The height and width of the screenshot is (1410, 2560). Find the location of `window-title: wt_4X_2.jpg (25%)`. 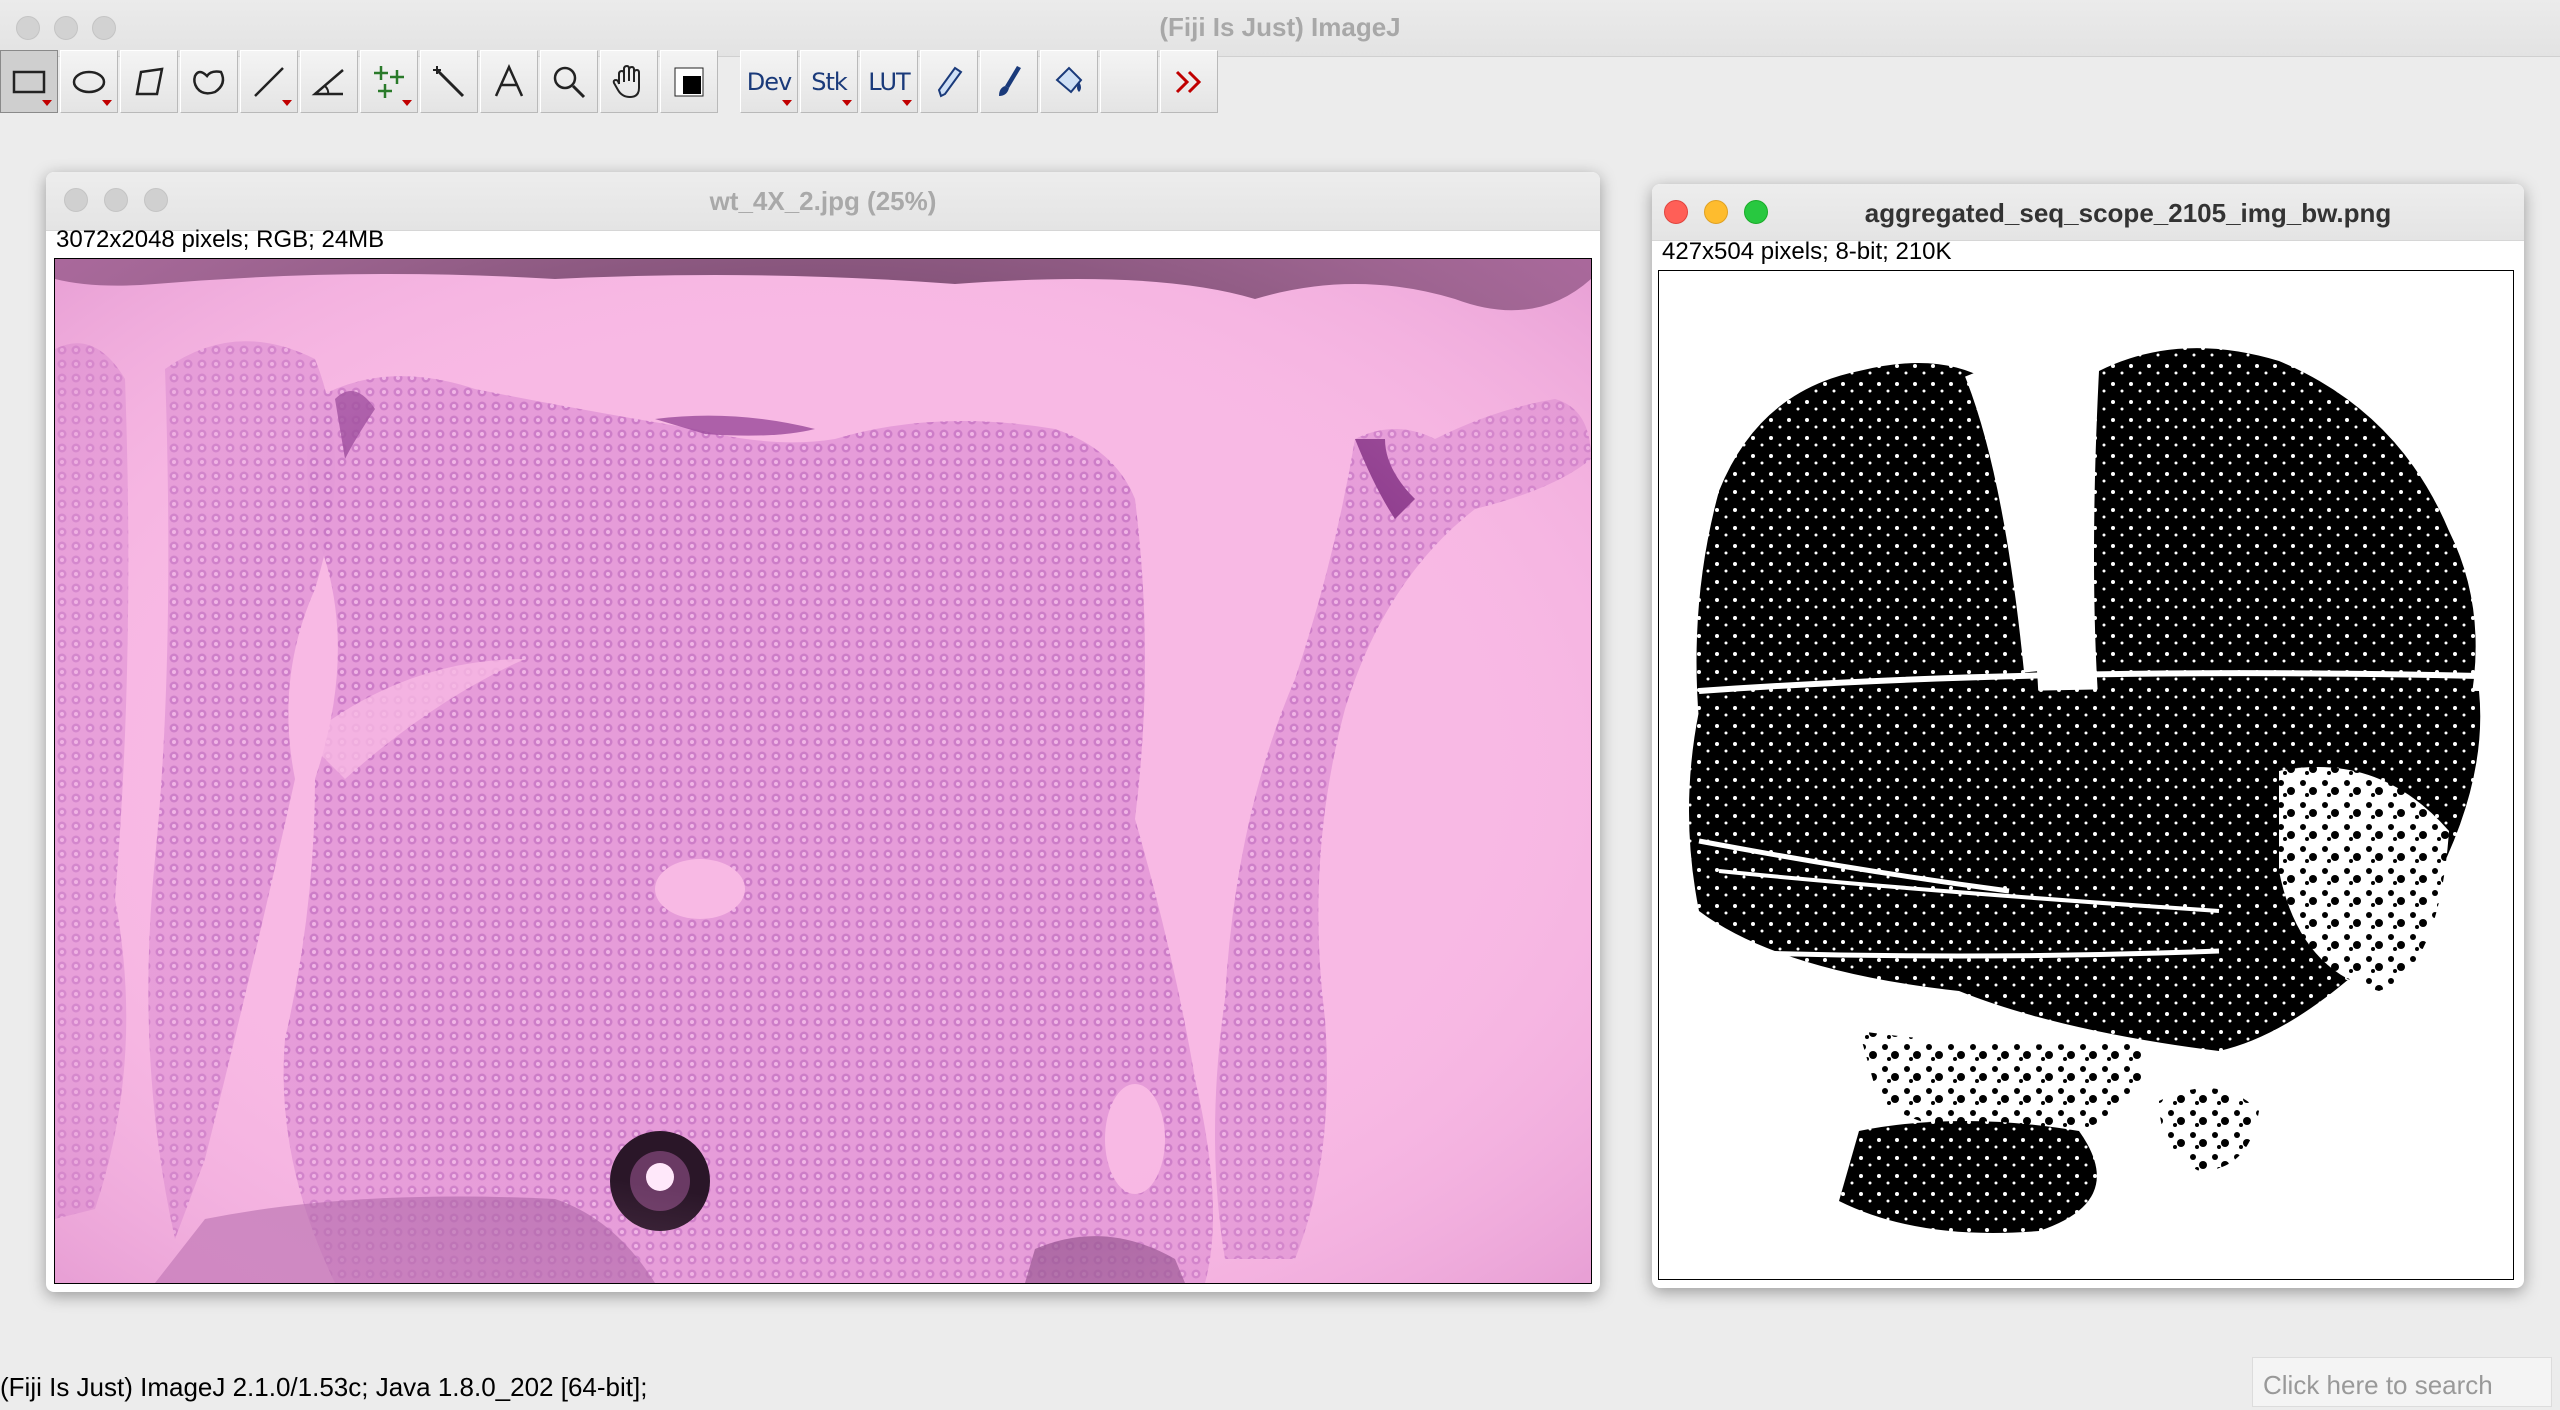

window-title: wt_4X_2.jpg (25%) is located at coordinates (823, 201).